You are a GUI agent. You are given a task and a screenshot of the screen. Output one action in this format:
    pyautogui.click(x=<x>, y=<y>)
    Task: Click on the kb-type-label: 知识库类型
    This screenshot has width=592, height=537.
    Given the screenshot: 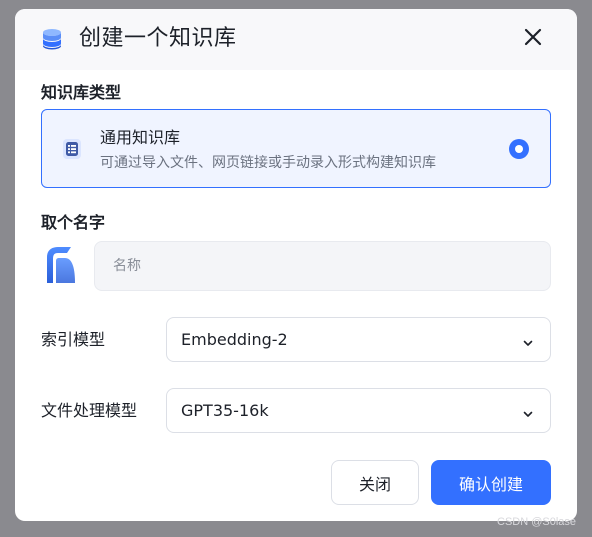 What is the action you would take?
    pyautogui.click(x=81, y=92)
    